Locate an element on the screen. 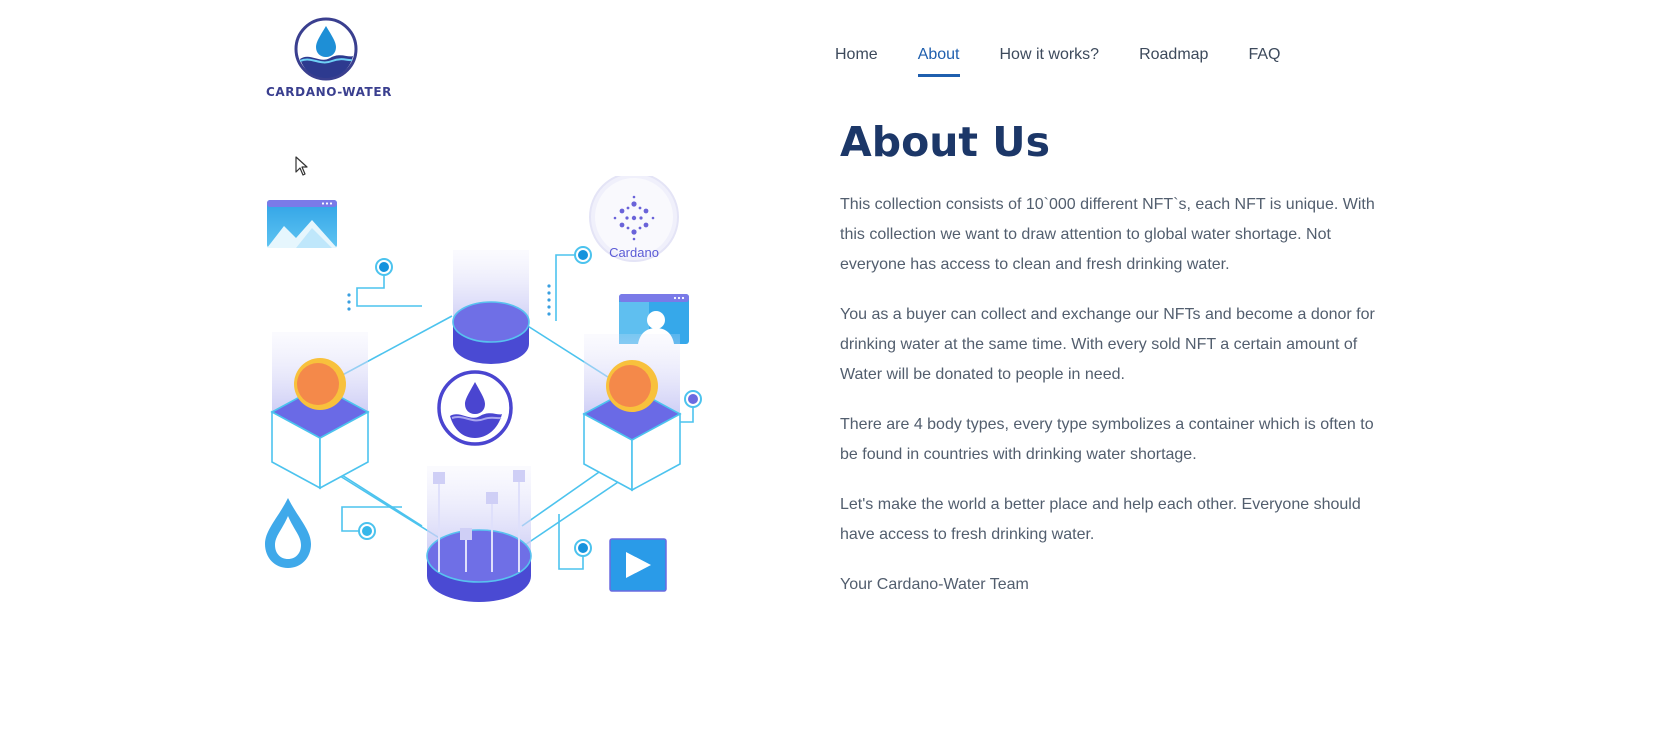 The height and width of the screenshot is (730, 1664). nav-how-it-works: How it works? is located at coordinates (1050, 61).